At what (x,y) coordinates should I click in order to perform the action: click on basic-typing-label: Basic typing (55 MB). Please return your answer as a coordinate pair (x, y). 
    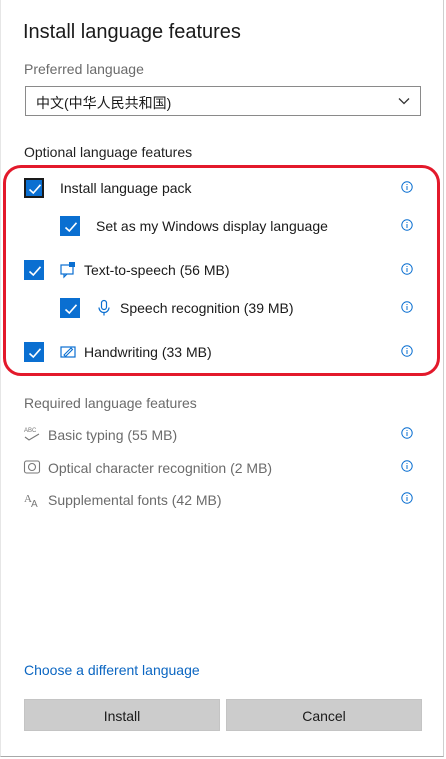
    Looking at the image, I should click on (113, 435).